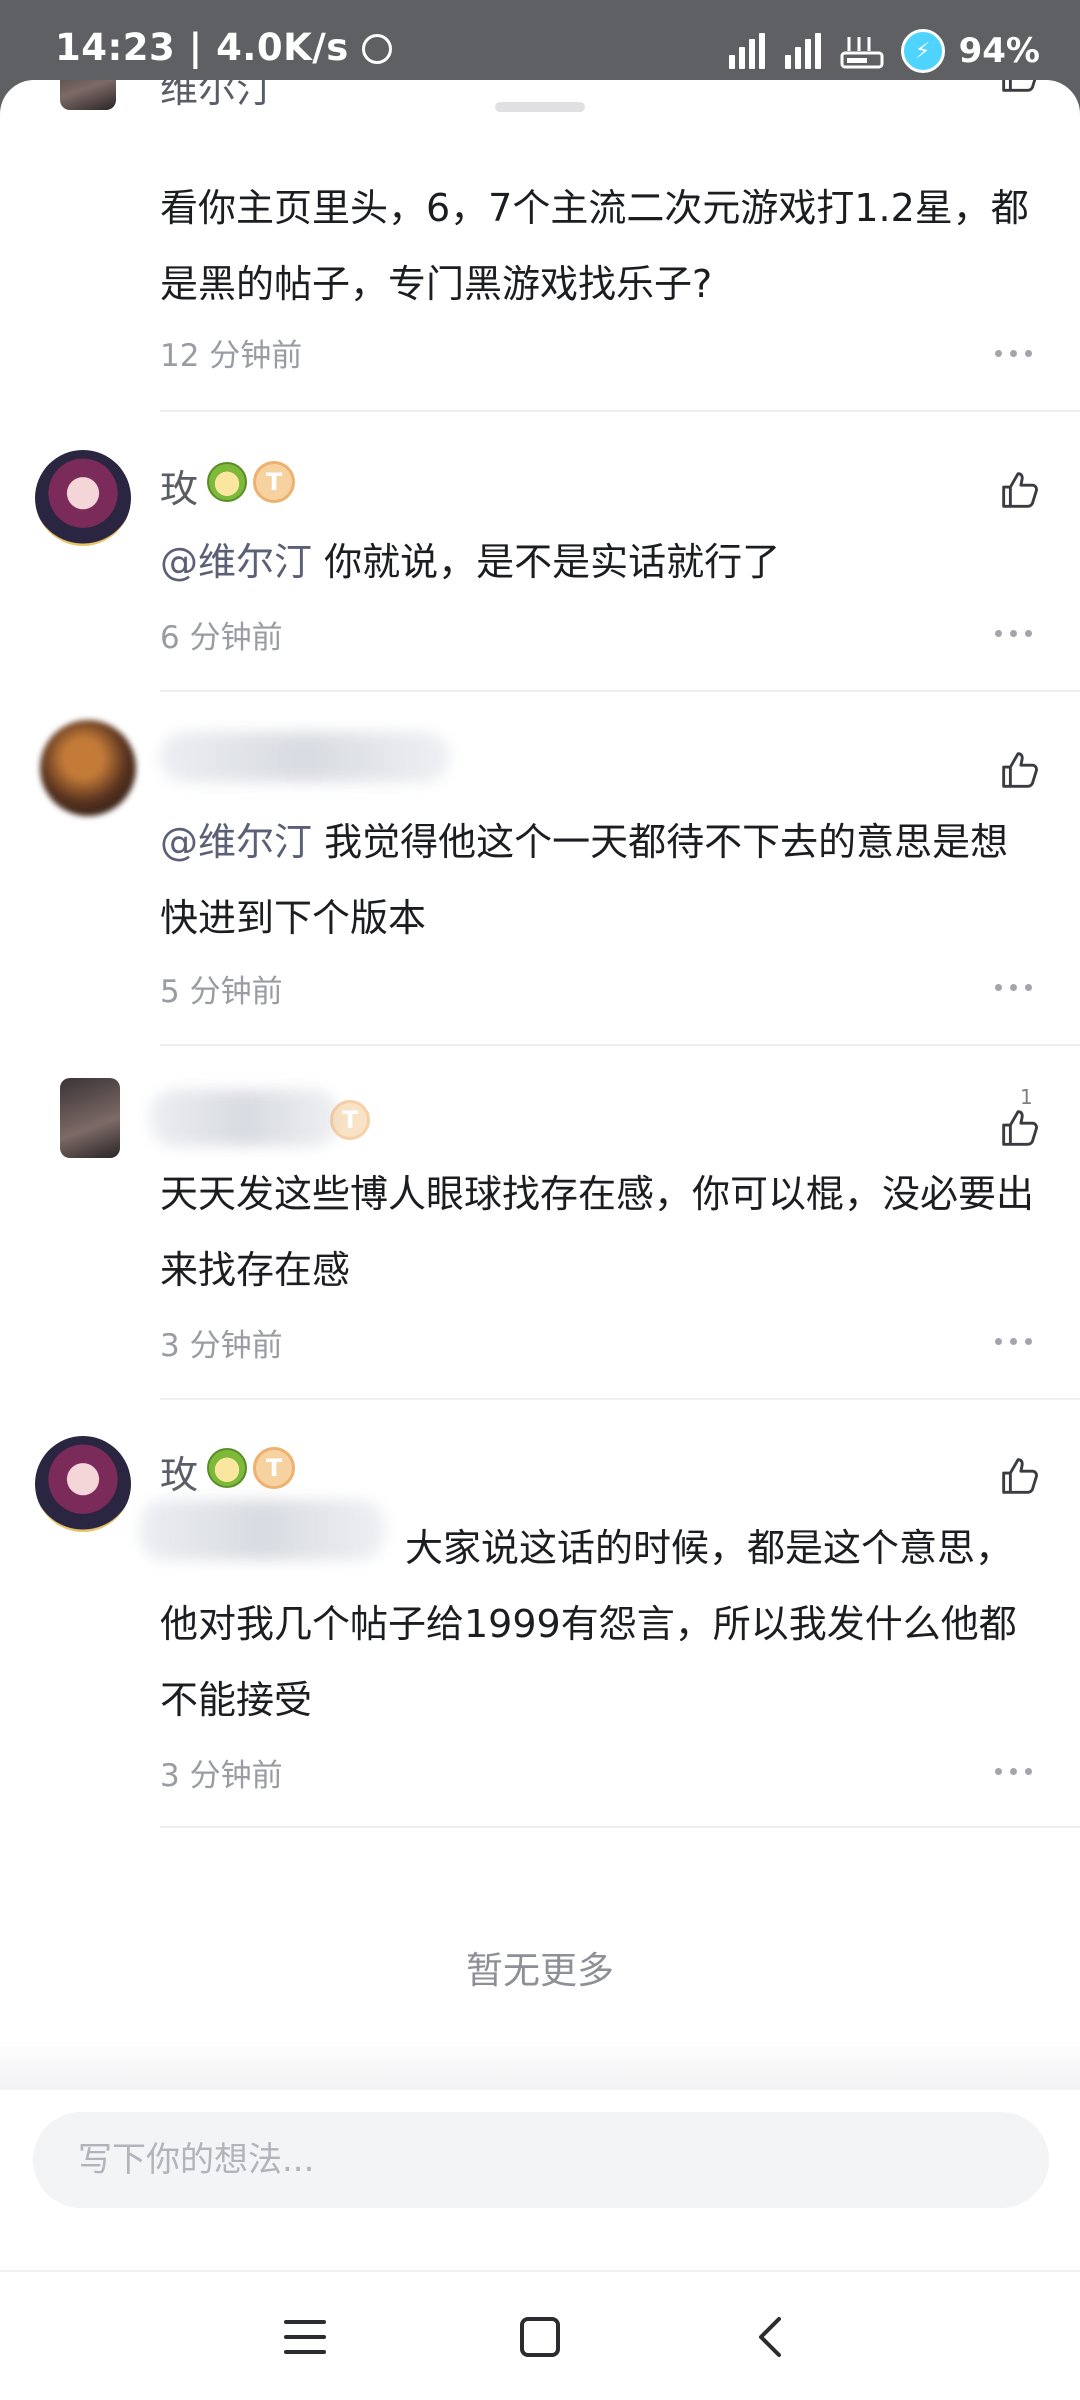 The width and height of the screenshot is (1080, 2400). What do you see at coordinates (540, 1970) in the screenshot?
I see `no-more-label: 暂无更多` at bounding box center [540, 1970].